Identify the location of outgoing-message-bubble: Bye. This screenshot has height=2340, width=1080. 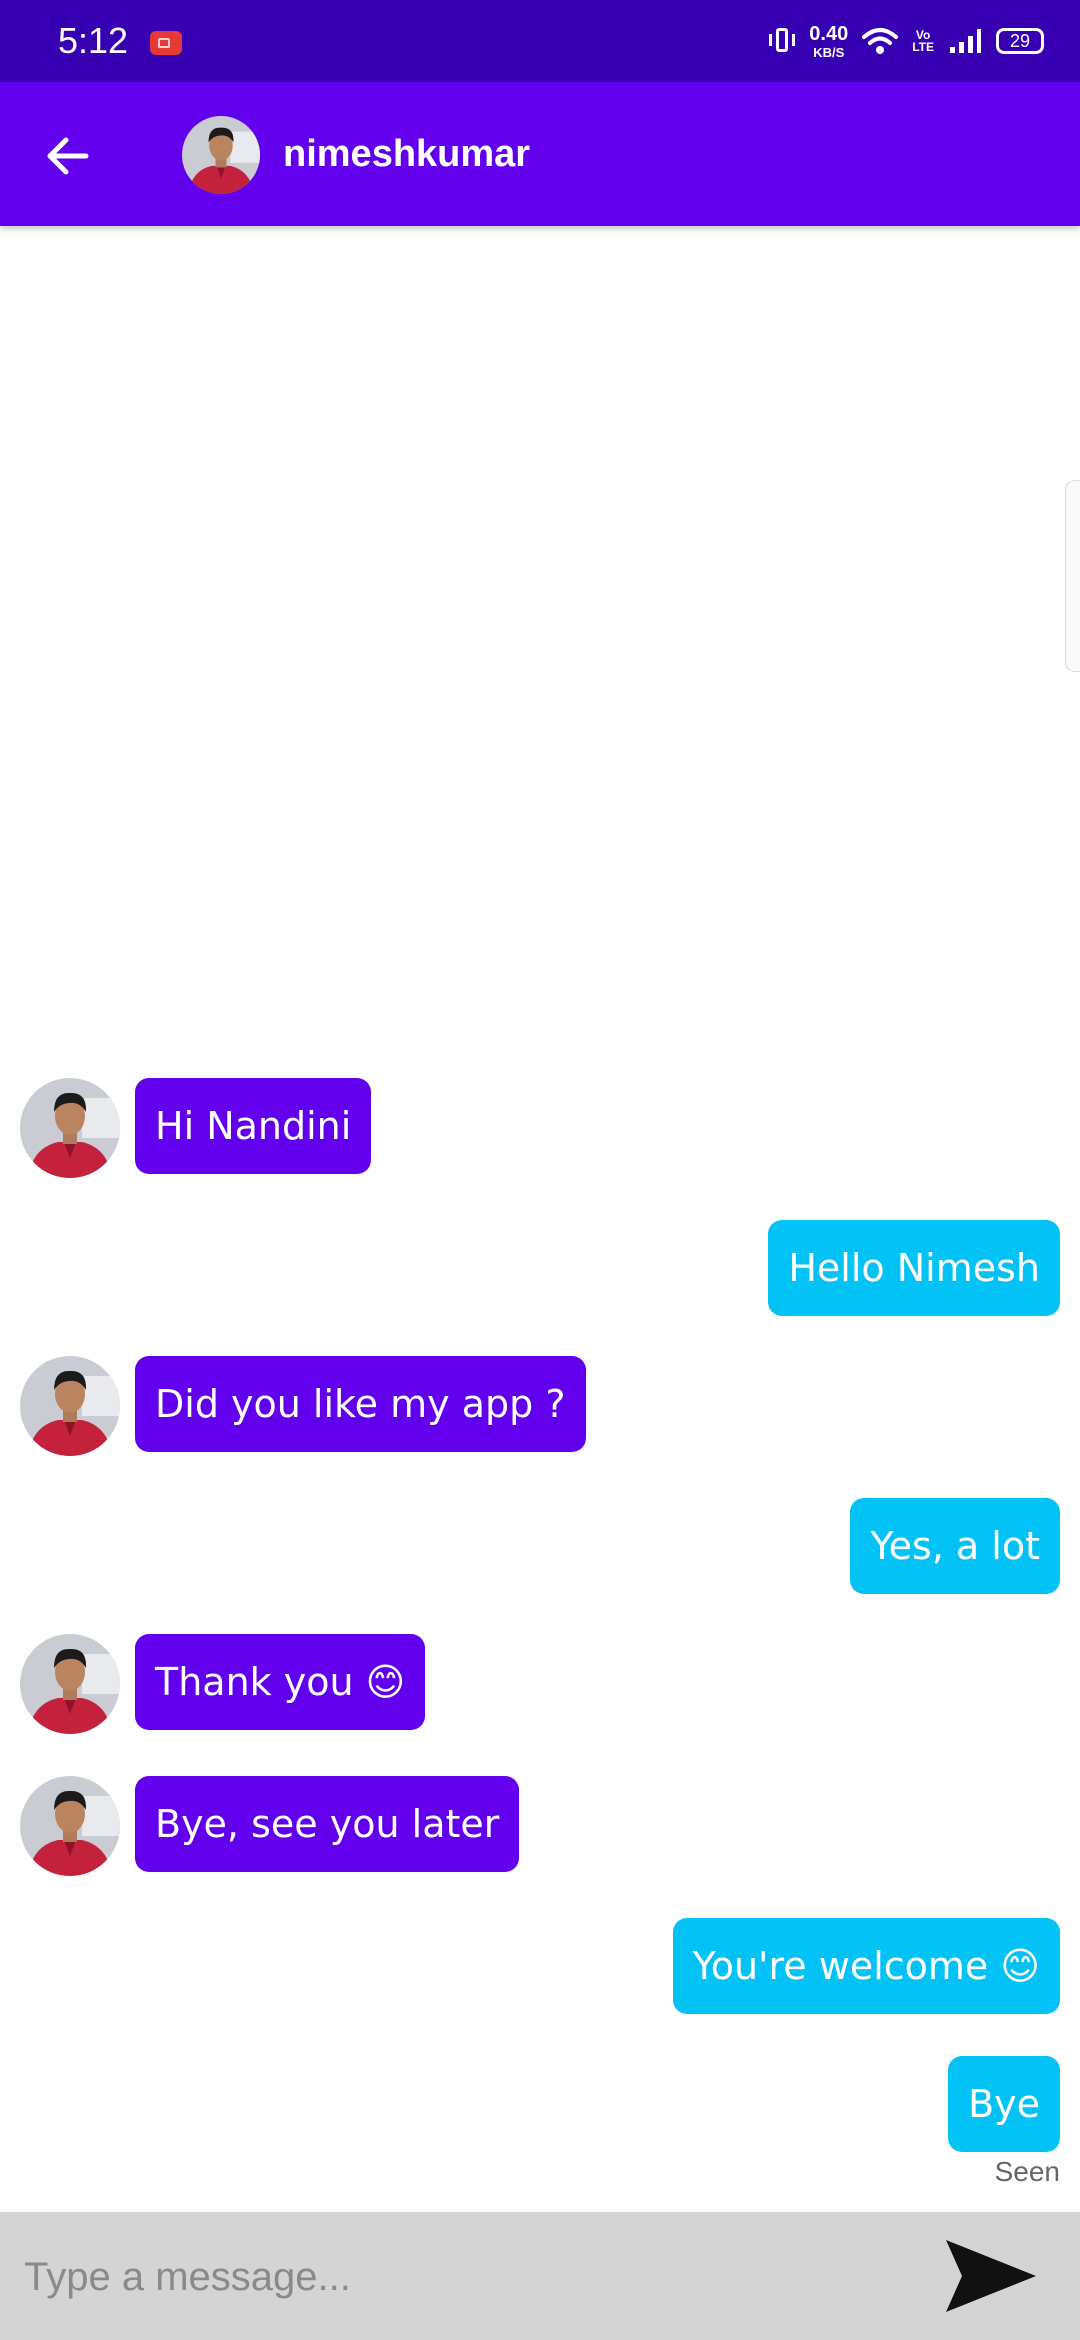
(1004, 2104).